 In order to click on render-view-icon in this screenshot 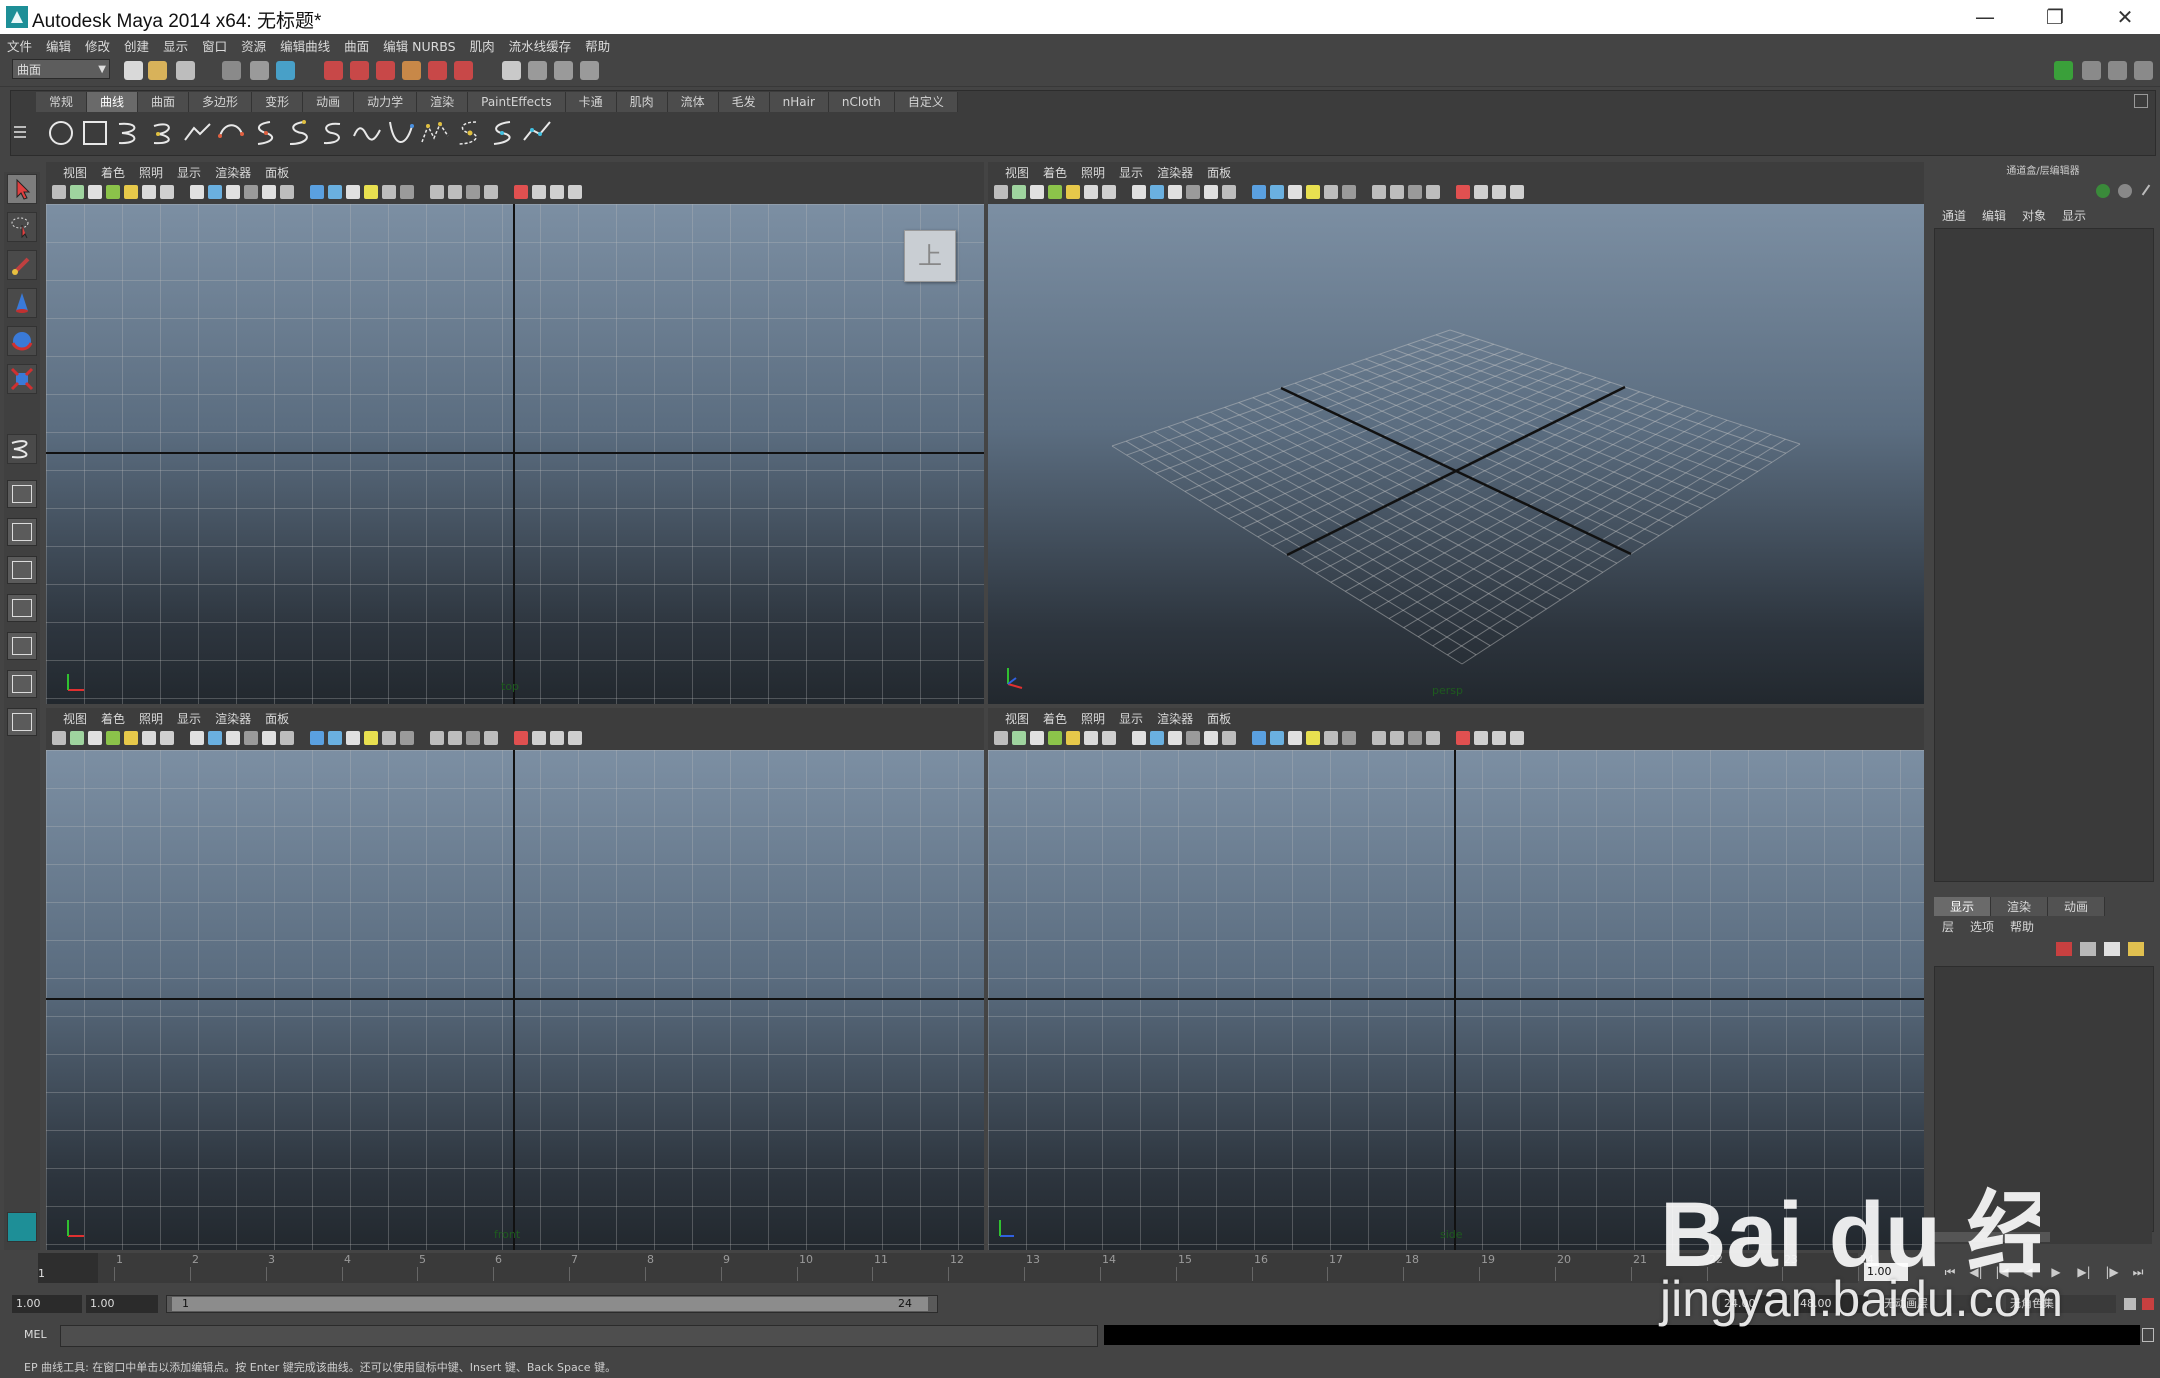, I will do `click(511, 70)`.